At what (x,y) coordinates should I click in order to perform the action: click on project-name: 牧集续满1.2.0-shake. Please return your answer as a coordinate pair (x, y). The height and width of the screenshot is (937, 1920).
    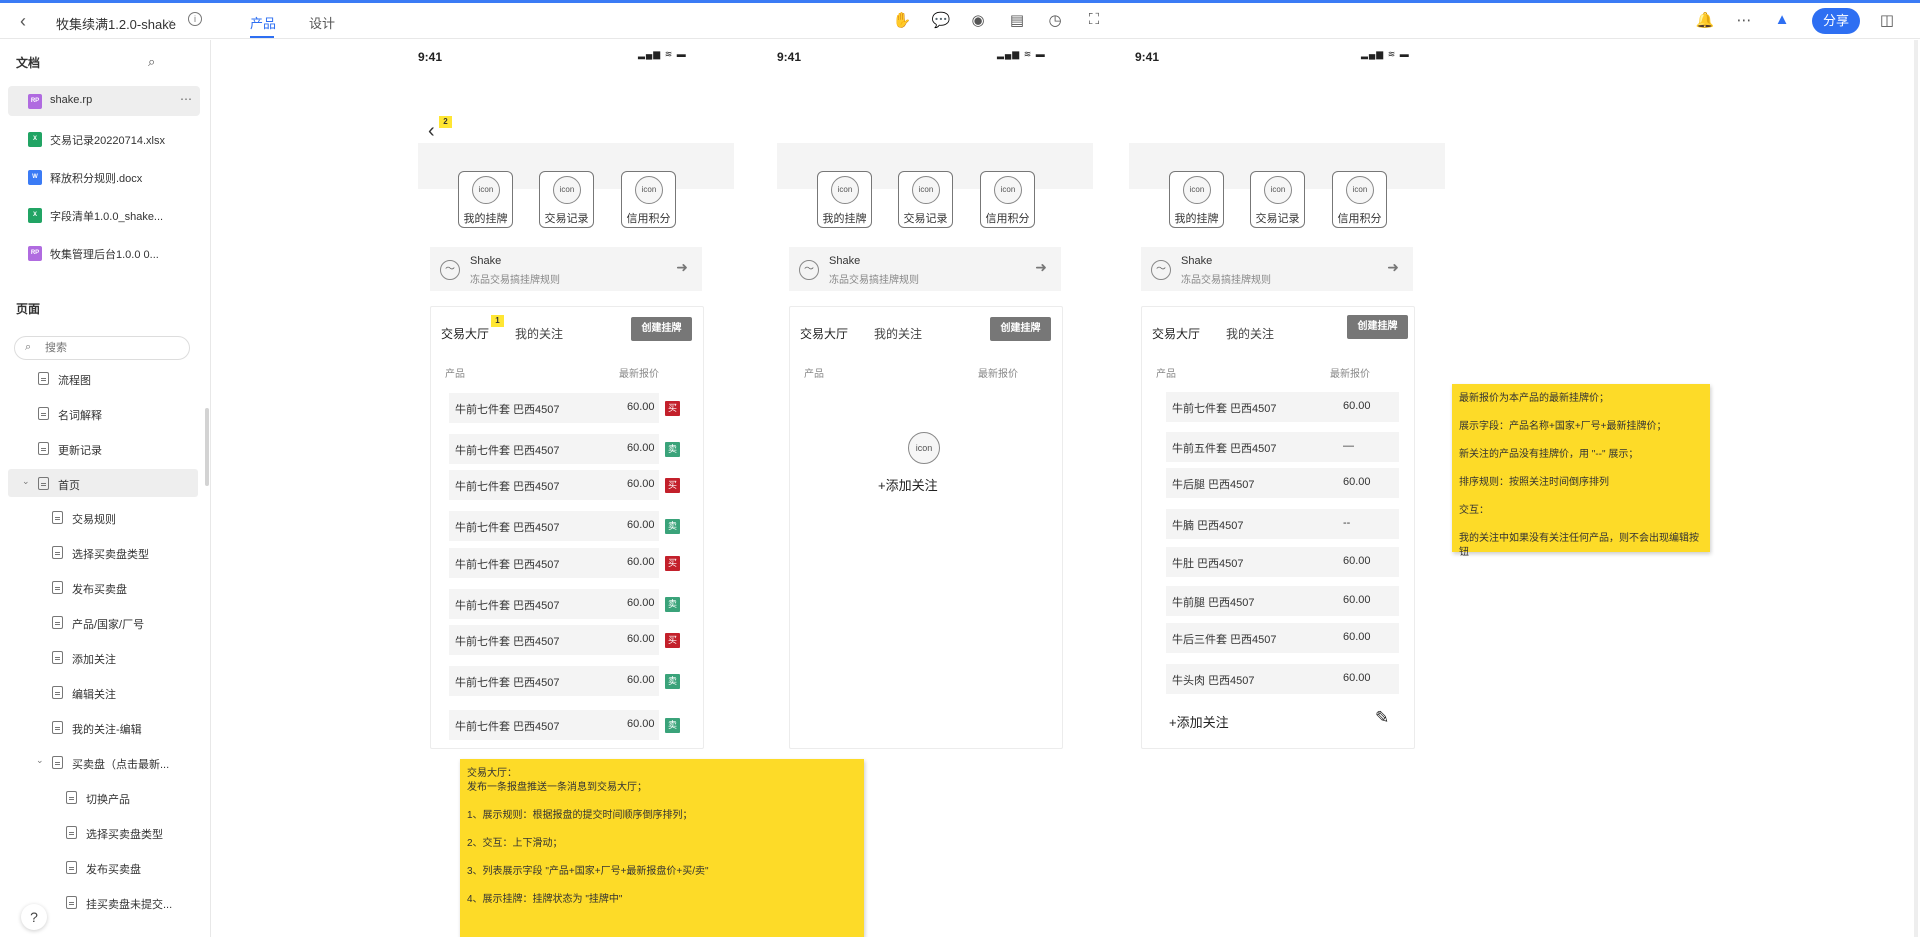
    Looking at the image, I should click on (116, 23).